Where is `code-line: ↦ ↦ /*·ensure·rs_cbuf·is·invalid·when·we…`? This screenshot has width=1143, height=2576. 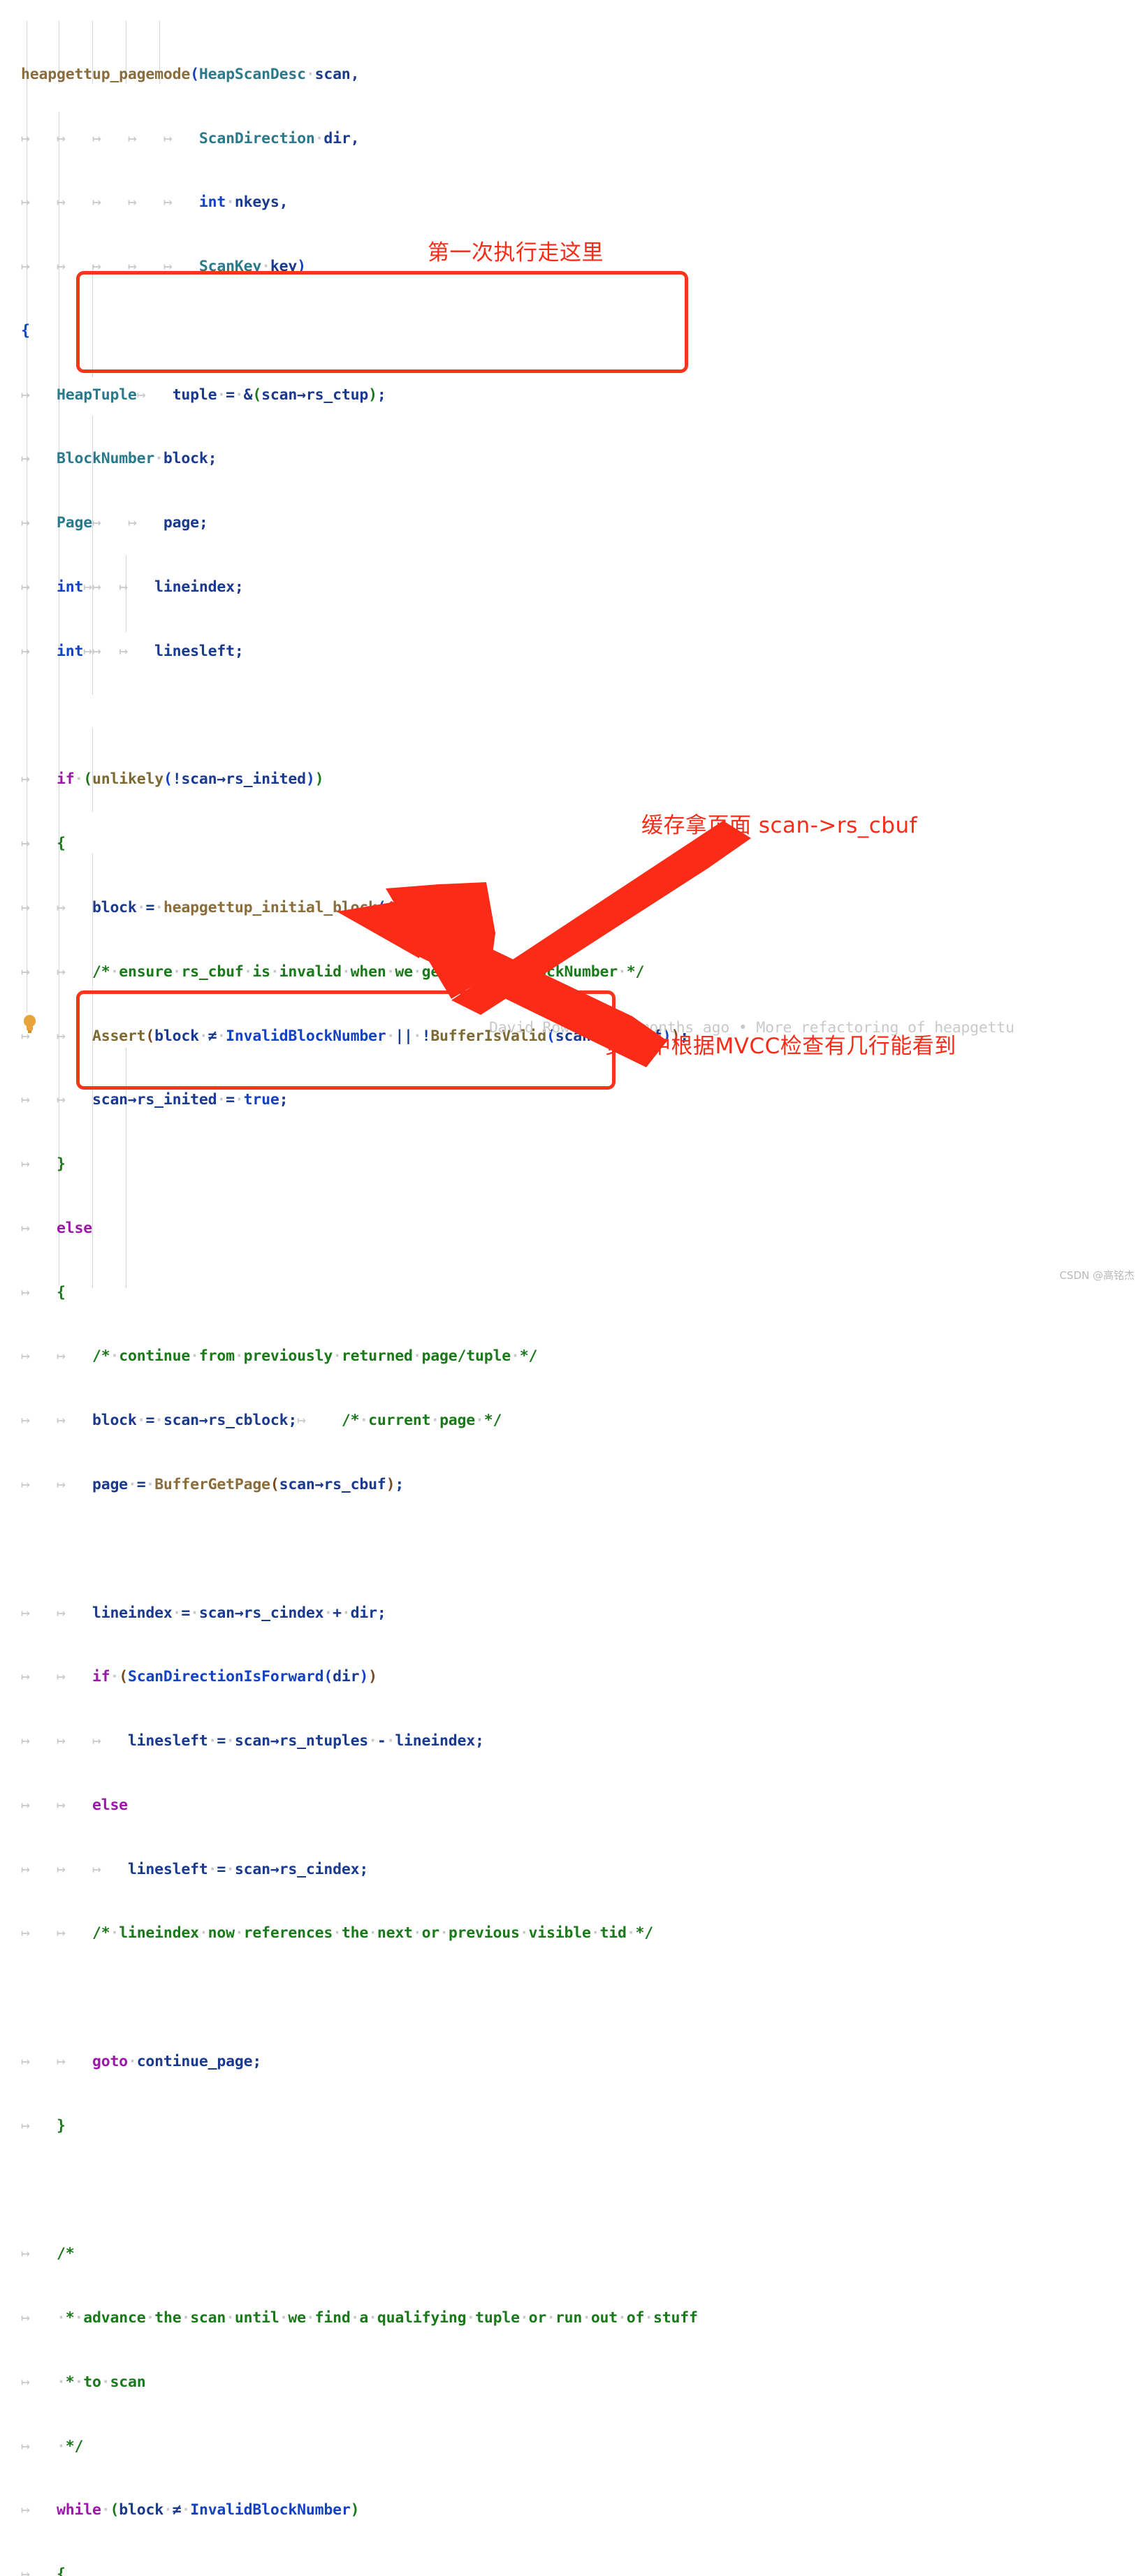 code-line: ↦ ↦ /*·ensure·rs_cbuf·is·invalid·when·we… is located at coordinates (582, 973).